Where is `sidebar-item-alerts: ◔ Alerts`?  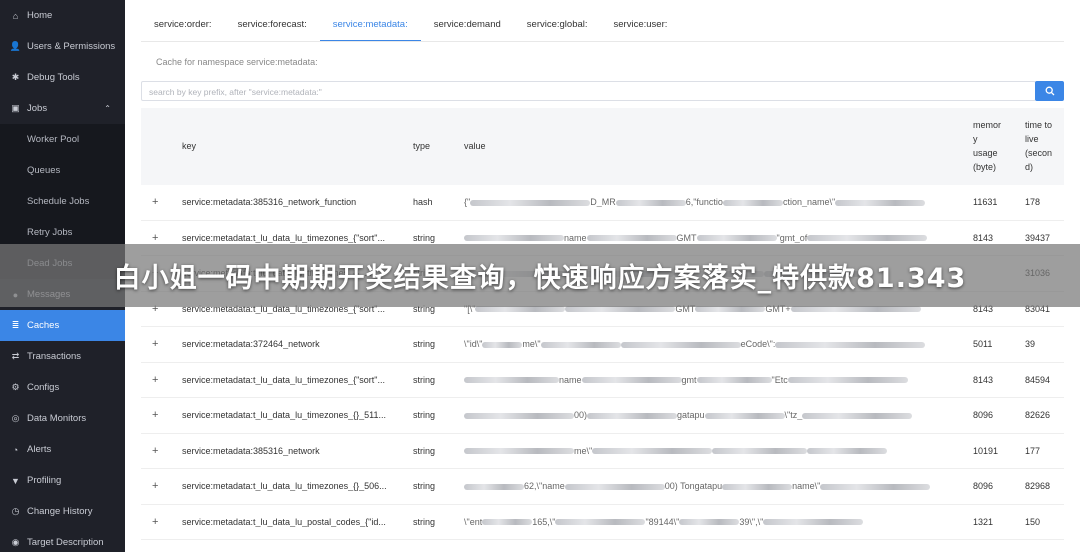 sidebar-item-alerts: ◔ Alerts is located at coordinates (62, 449).